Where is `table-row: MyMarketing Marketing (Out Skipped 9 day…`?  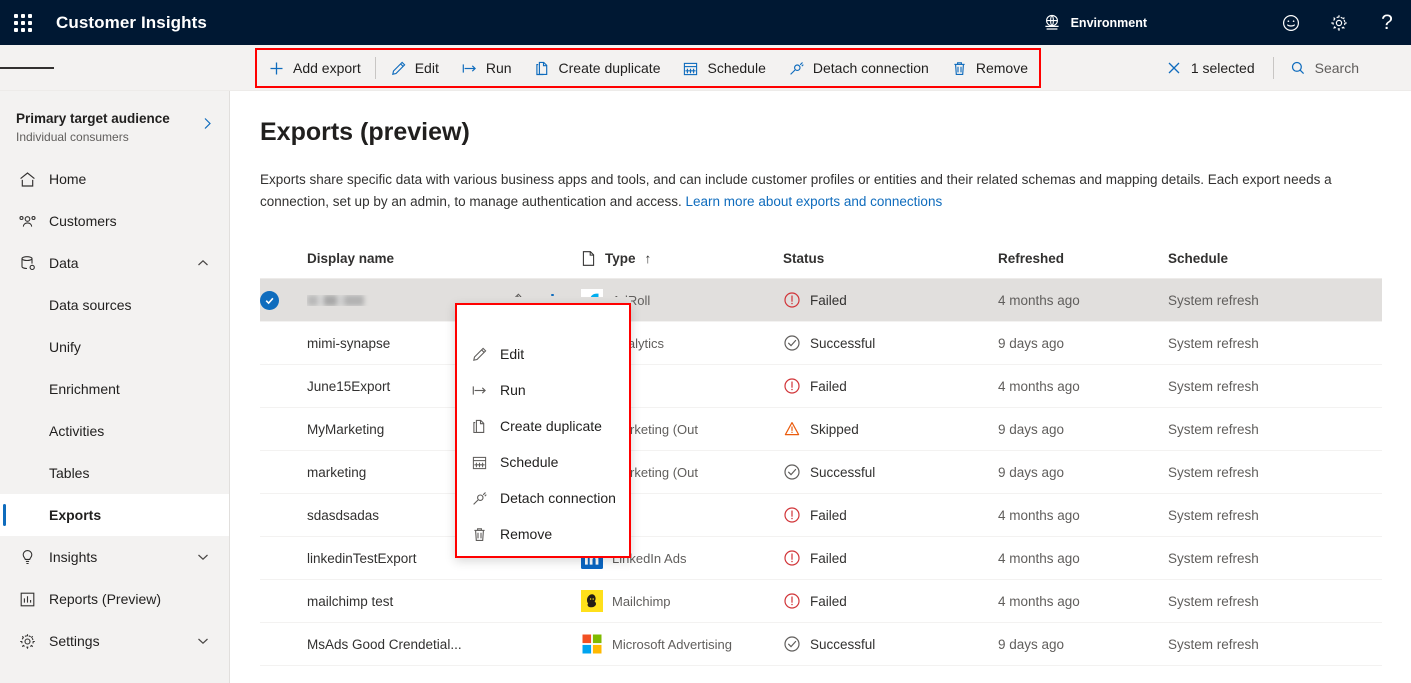 table-row: MyMarketing Marketing (Out Skipped 9 day… is located at coordinates (821, 429).